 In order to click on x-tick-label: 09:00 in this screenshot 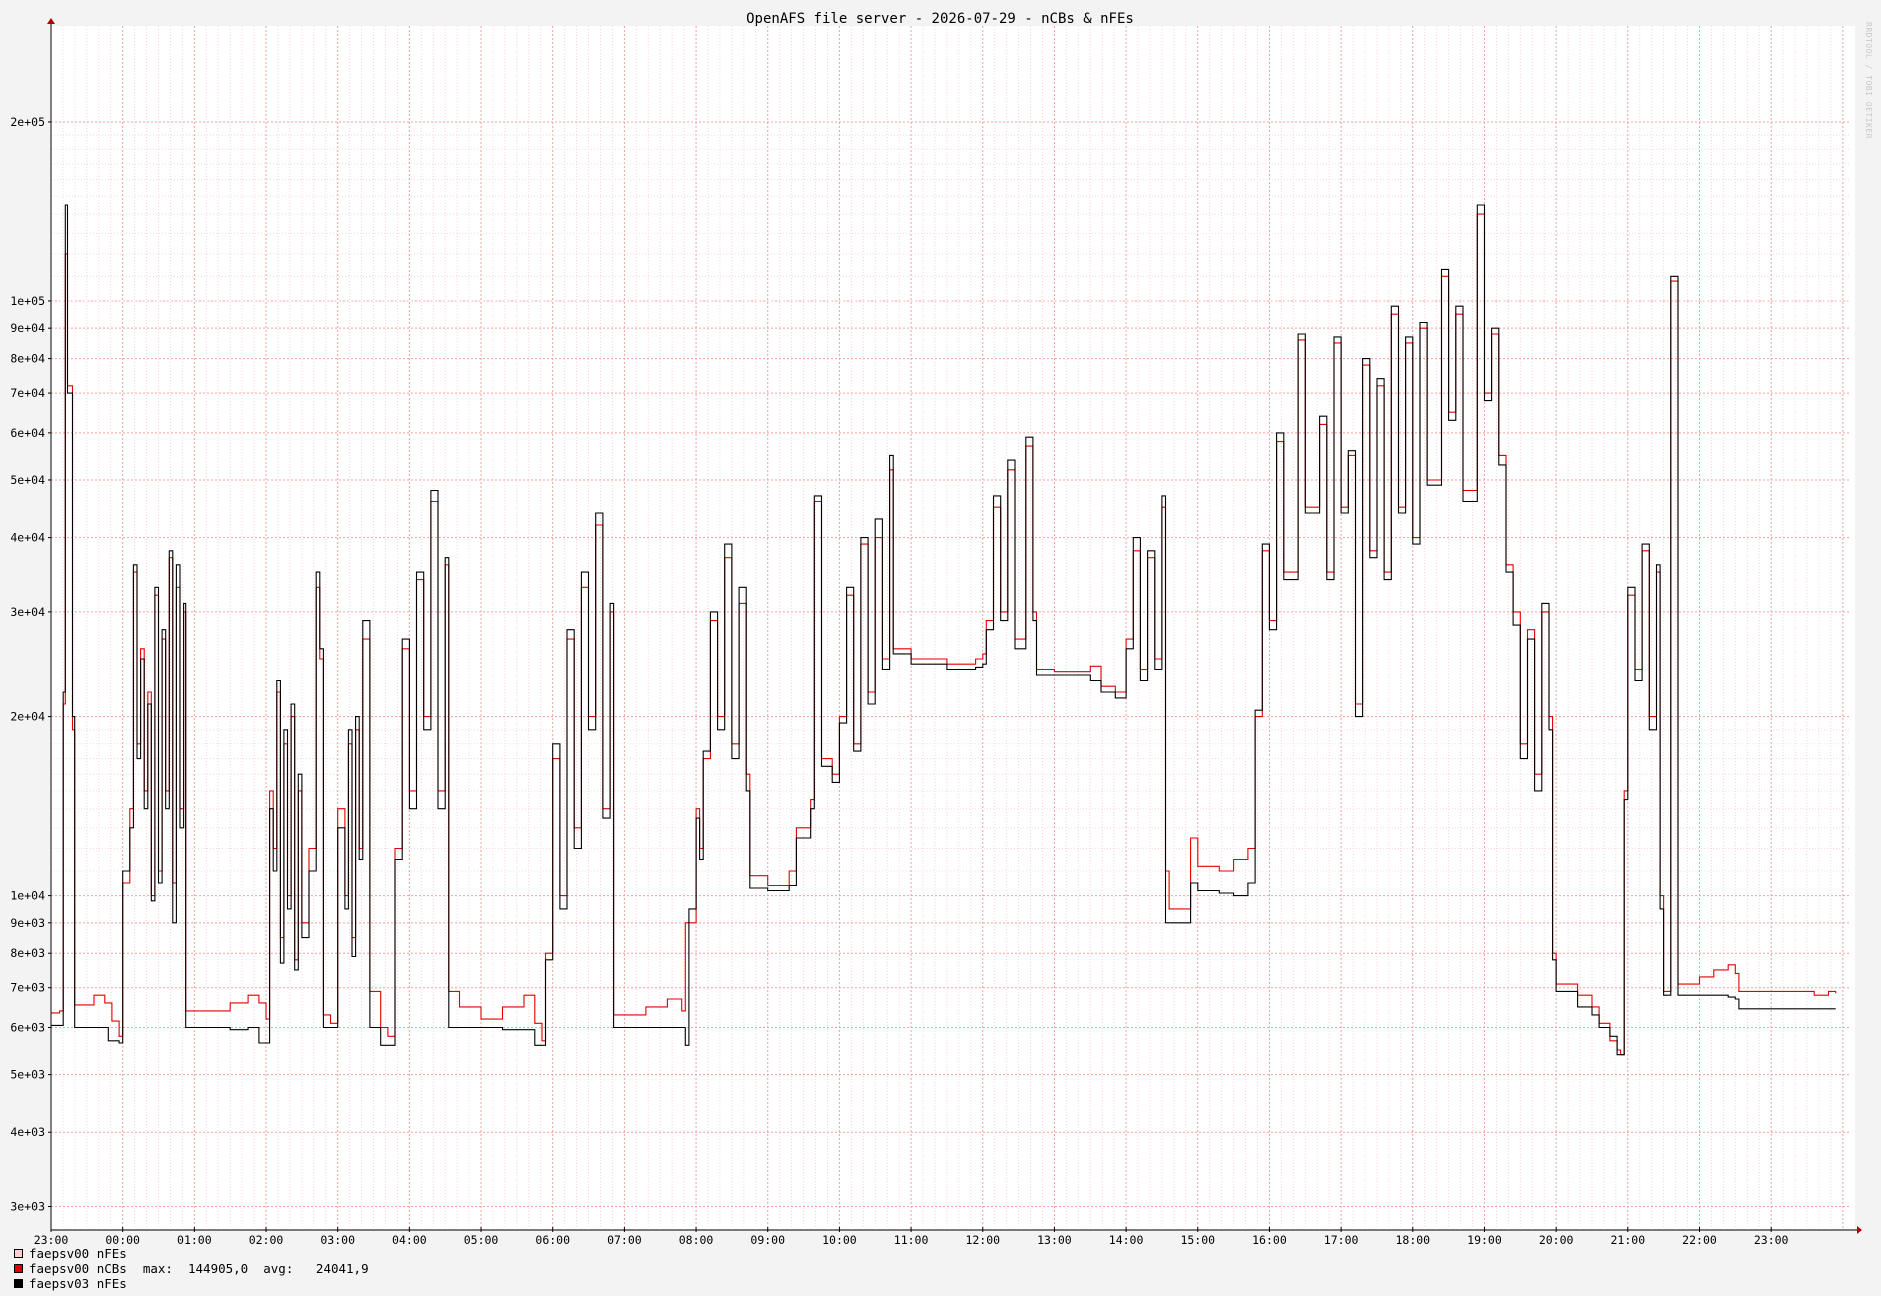, I will do `click(767, 1240)`.